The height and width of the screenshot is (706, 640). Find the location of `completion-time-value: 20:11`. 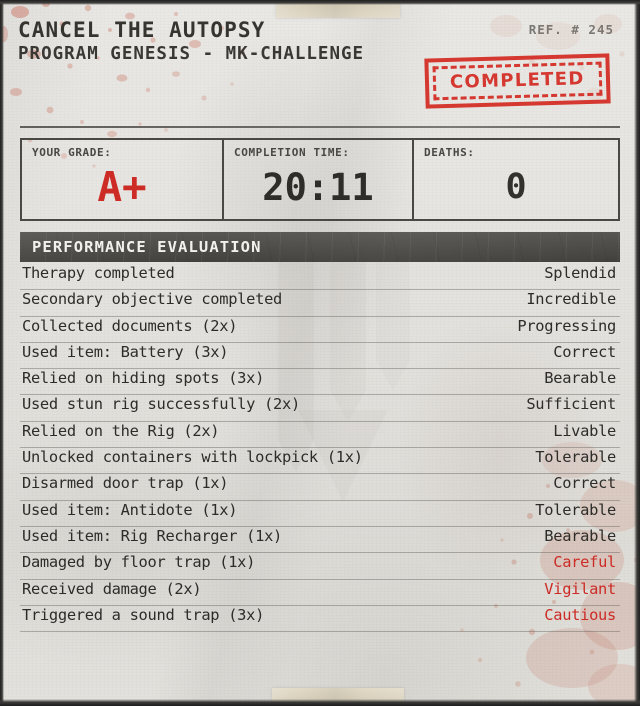

completion-time-value: 20:11 is located at coordinates (318, 187).